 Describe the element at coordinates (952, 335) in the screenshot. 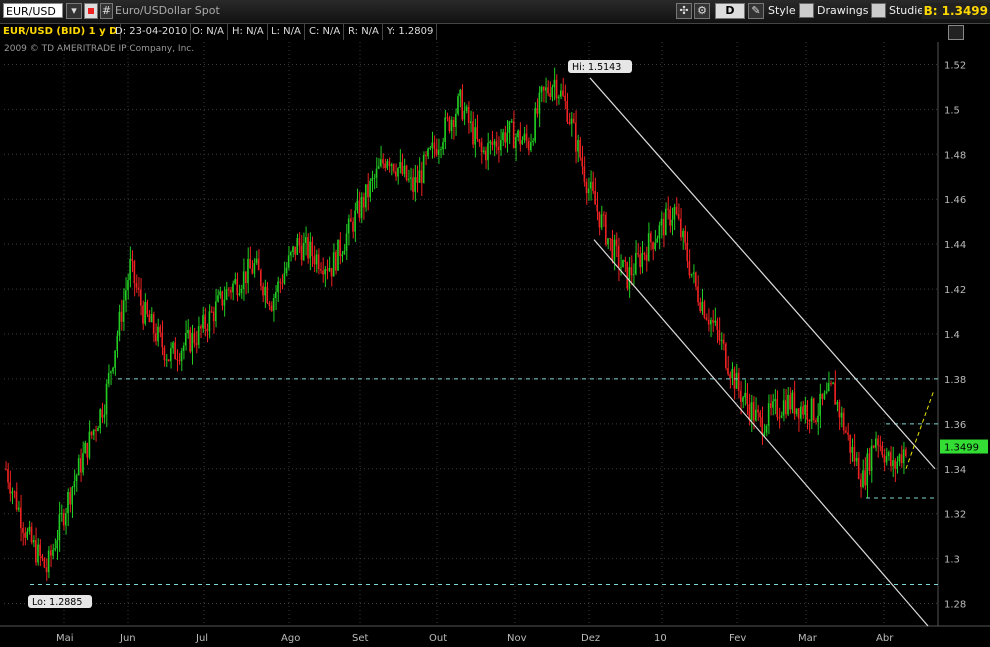

I see `y-tick-label: 1.4` at that location.